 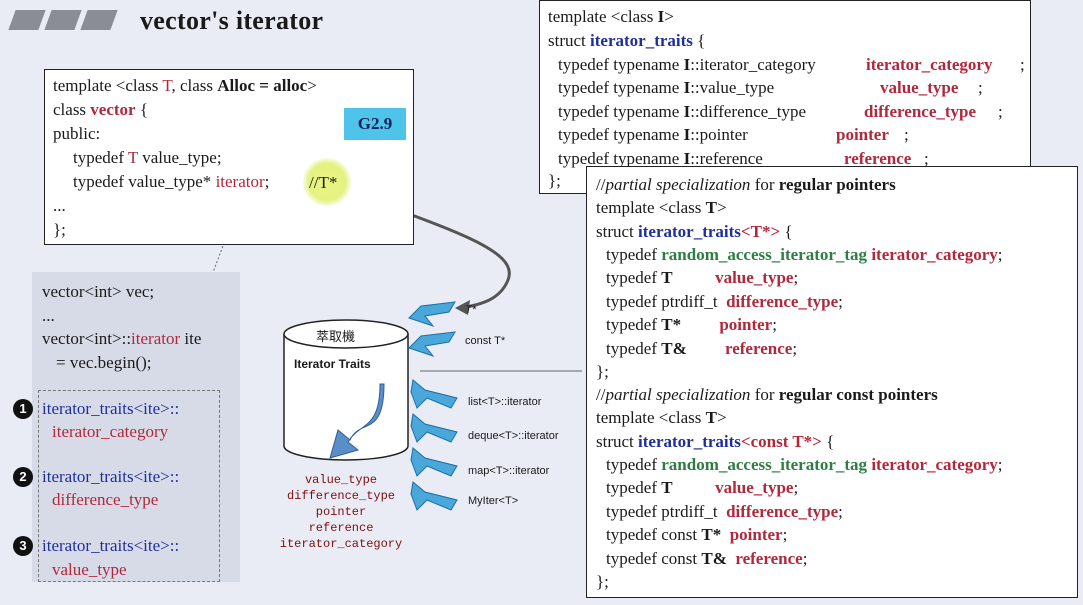 I want to click on partial-2-row-4: typedef const T* pointer;, so click(x=697, y=534).